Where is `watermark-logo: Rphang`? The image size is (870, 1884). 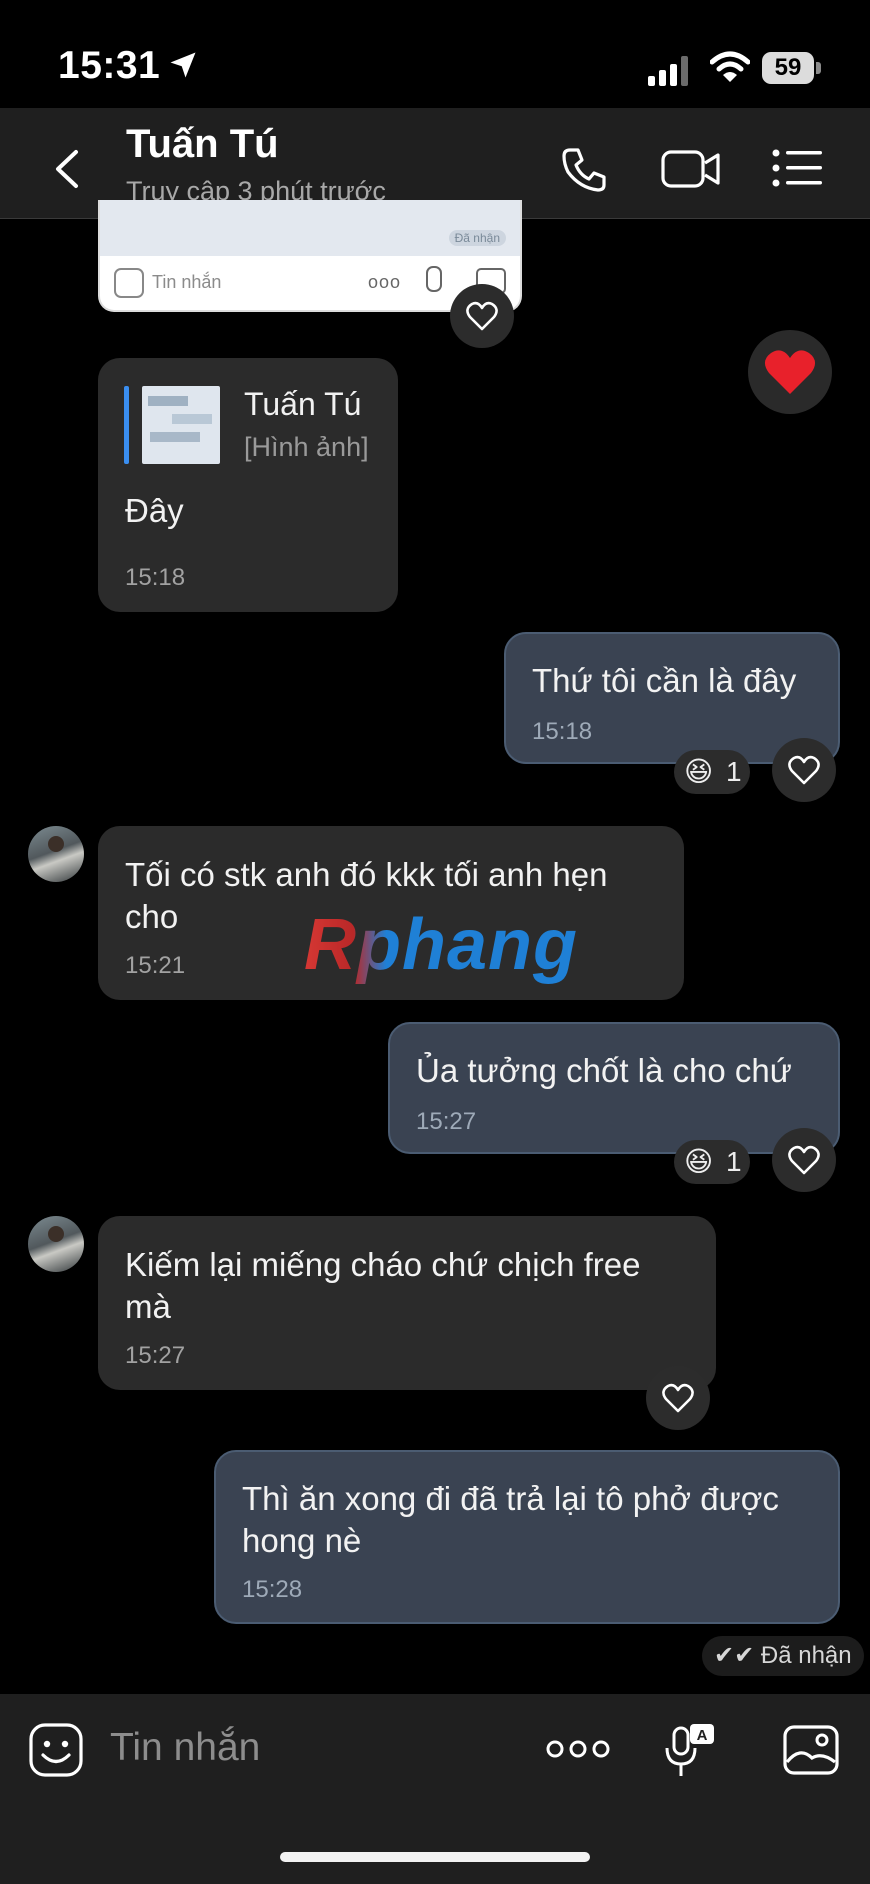 watermark-logo: Rphang is located at coordinates (441, 945).